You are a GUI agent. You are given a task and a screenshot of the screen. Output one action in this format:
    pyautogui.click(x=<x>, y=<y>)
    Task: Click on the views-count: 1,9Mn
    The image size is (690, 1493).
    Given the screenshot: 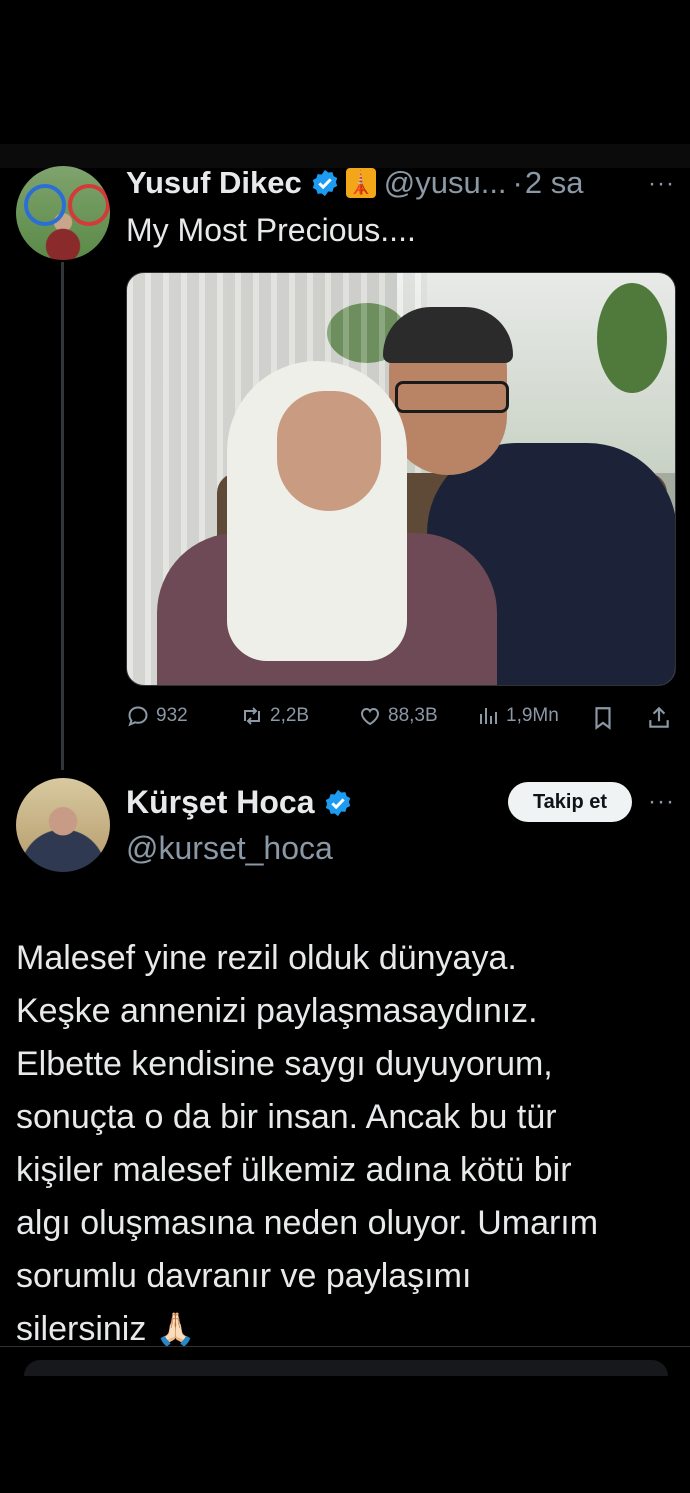 What is the action you would take?
    pyautogui.click(x=532, y=715)
    